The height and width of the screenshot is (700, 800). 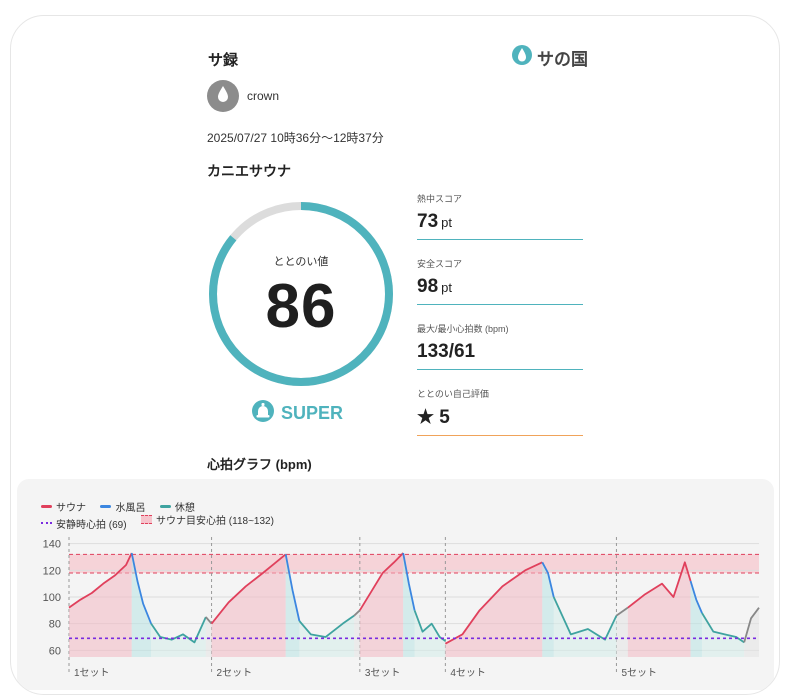 What do you see at coordinates (453, 394) in the screenshot?
I see `stat-label: ととのい自己評価` at bounding box center [453, 394].